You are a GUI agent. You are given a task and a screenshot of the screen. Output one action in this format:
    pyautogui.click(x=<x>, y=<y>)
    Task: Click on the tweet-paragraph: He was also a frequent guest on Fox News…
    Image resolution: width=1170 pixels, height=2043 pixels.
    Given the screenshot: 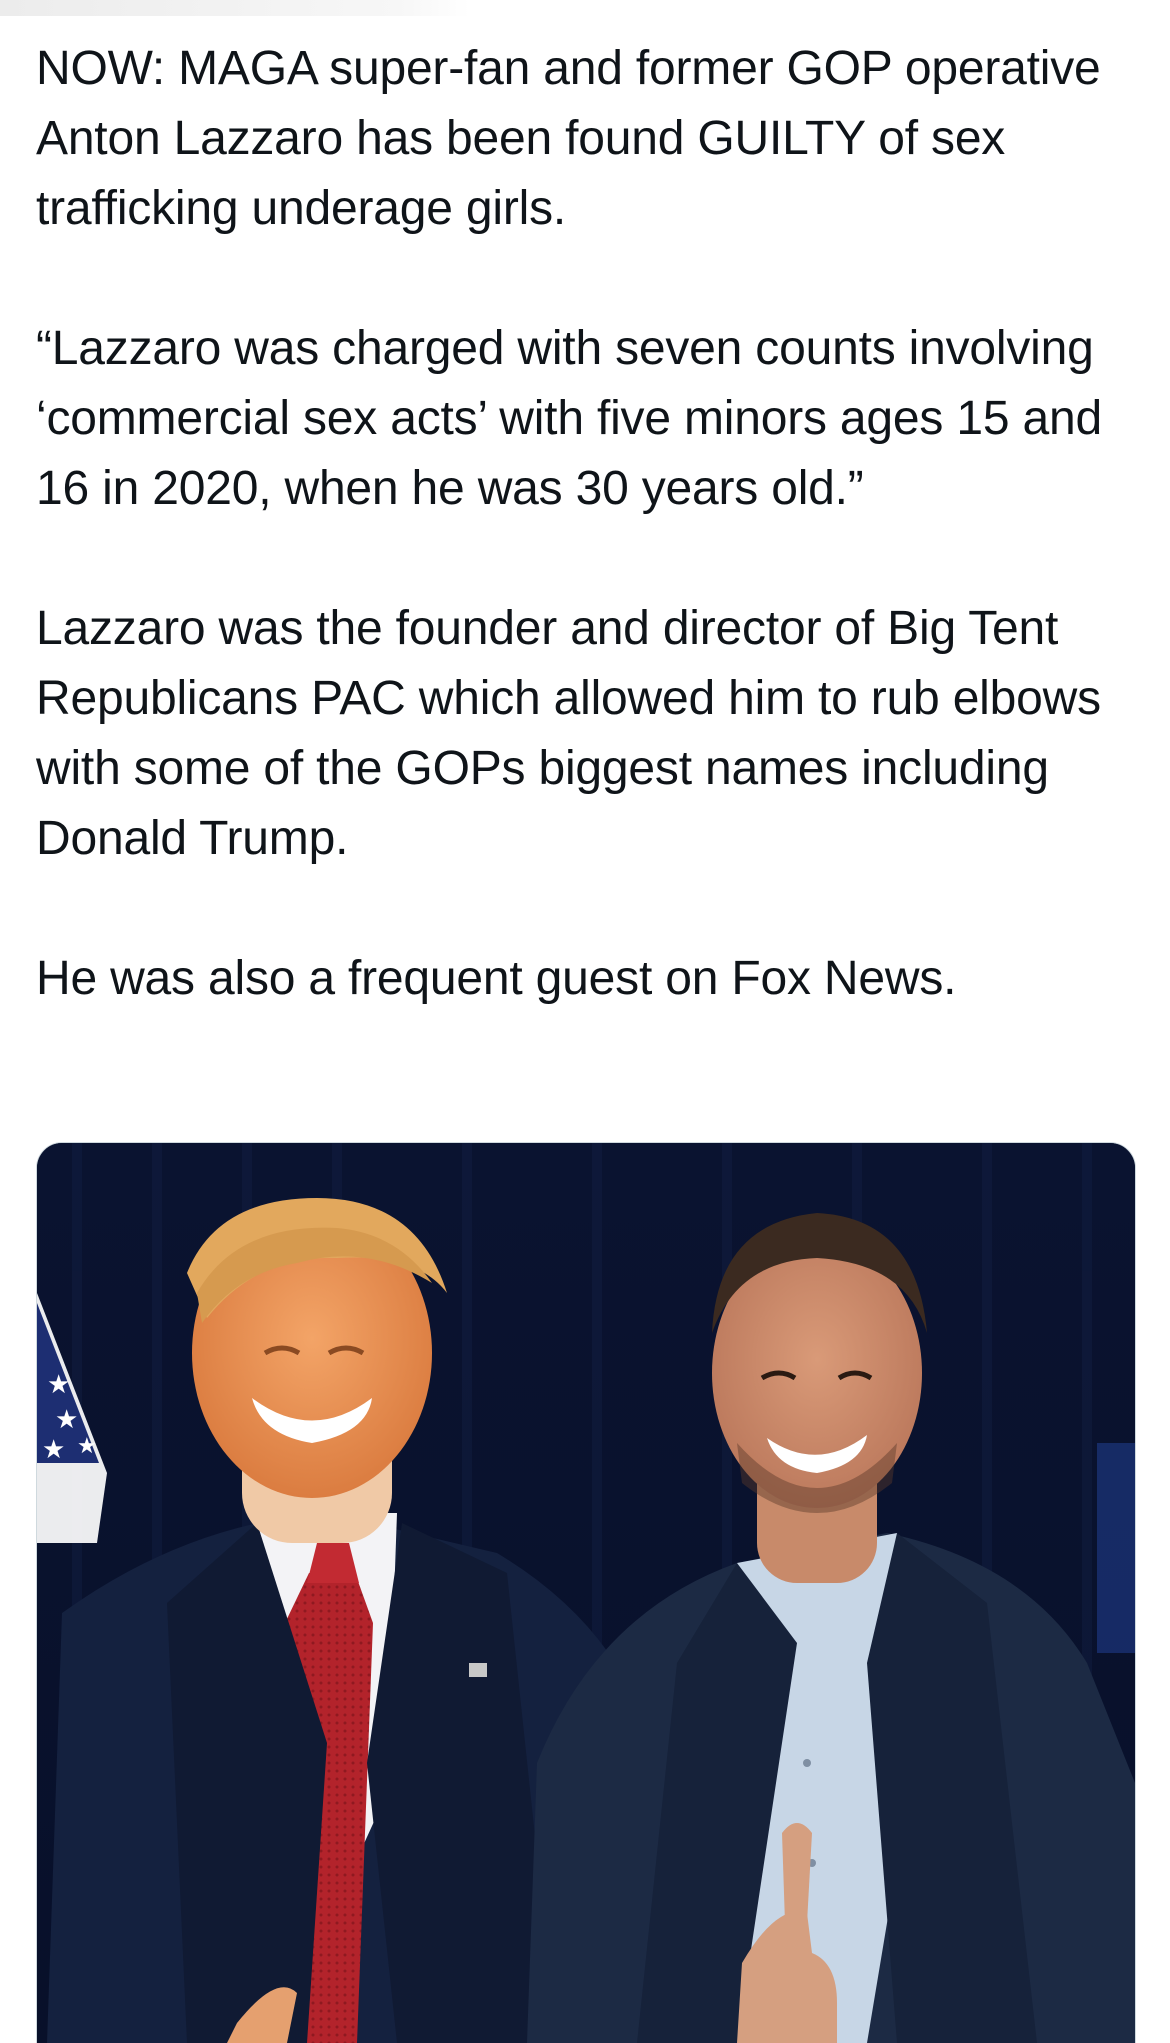 What is the action you would take?
    pyautogui.click(x=496, y=978)
    